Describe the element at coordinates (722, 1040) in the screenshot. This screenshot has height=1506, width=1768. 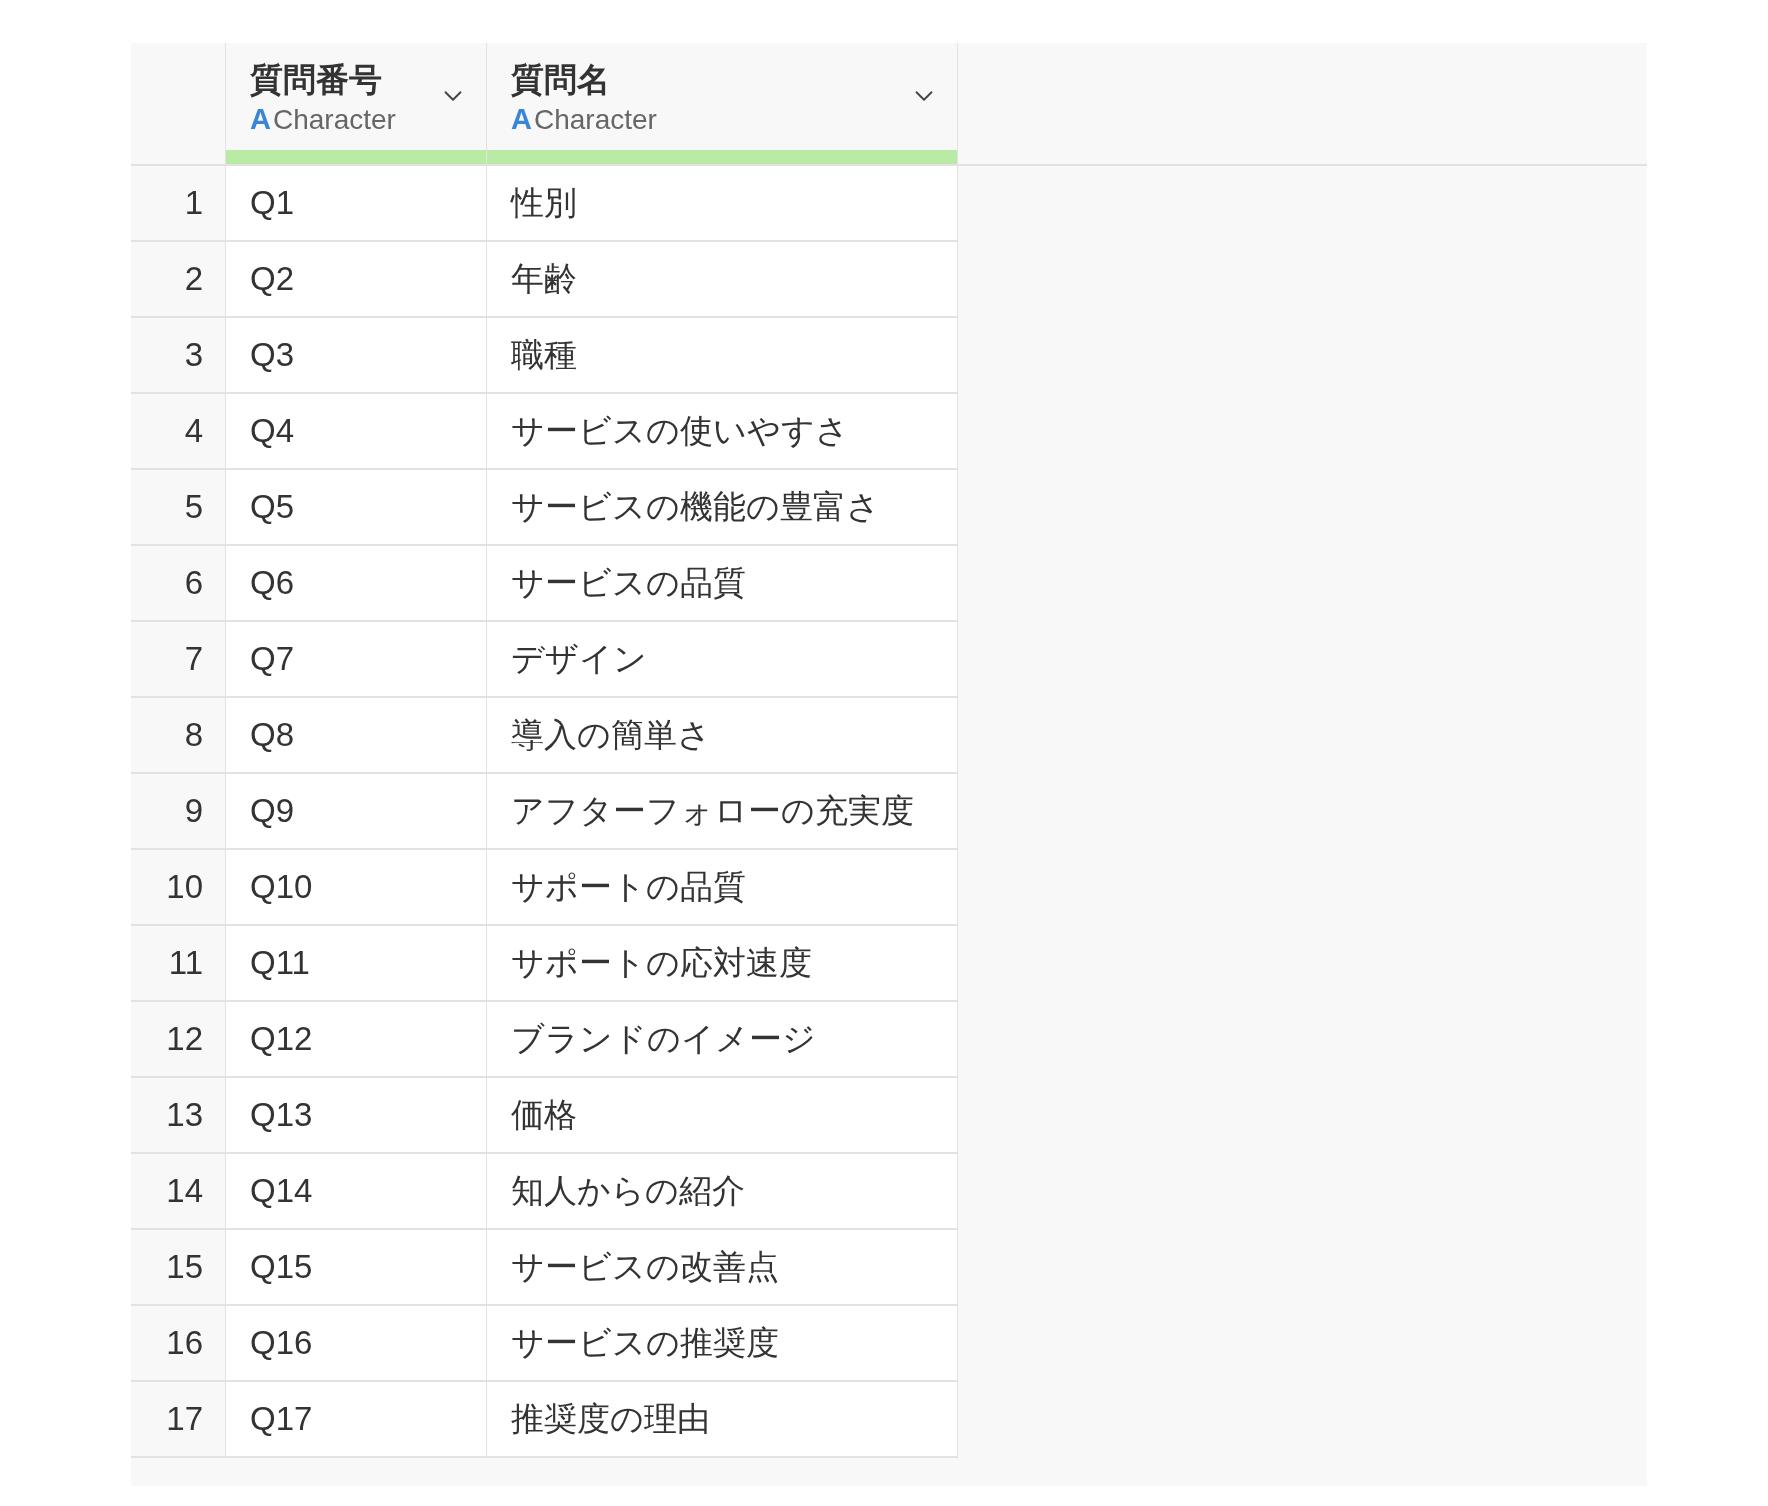
I see `table-cell: ブランドのイメージ` at that location.